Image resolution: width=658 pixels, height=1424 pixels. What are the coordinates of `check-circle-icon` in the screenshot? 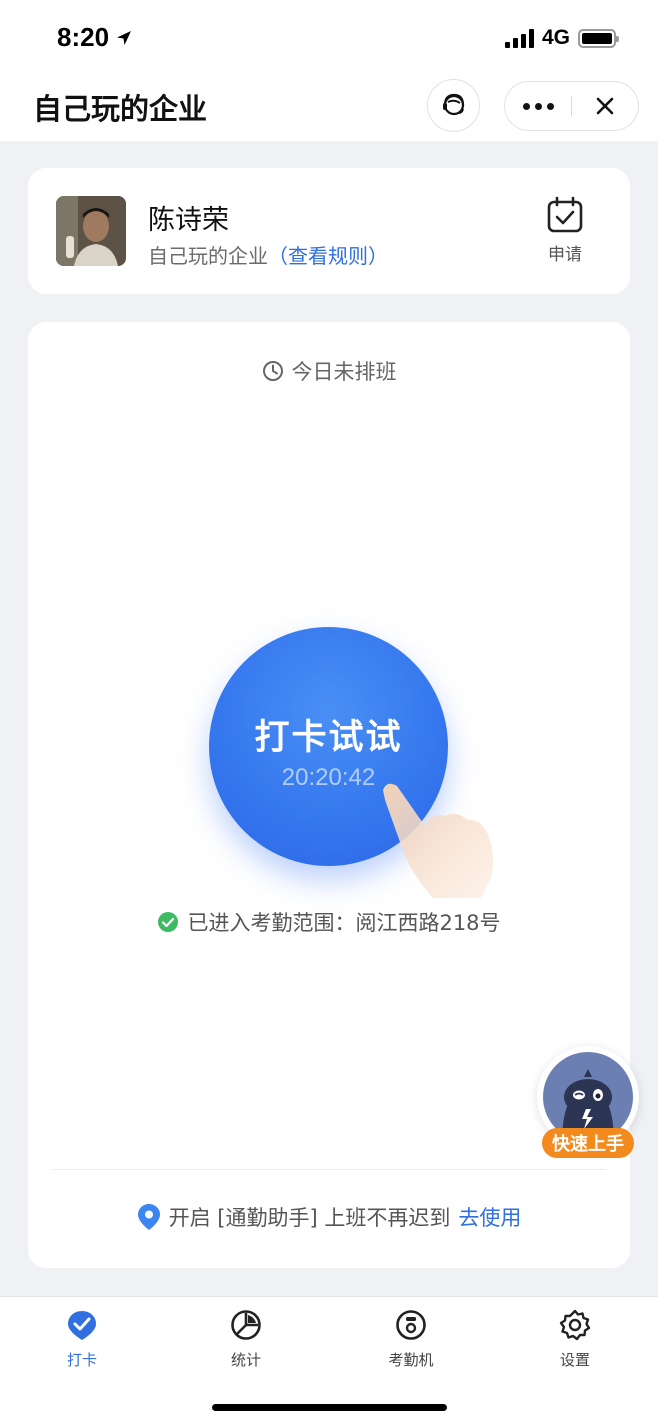 It's located at (168, 922).